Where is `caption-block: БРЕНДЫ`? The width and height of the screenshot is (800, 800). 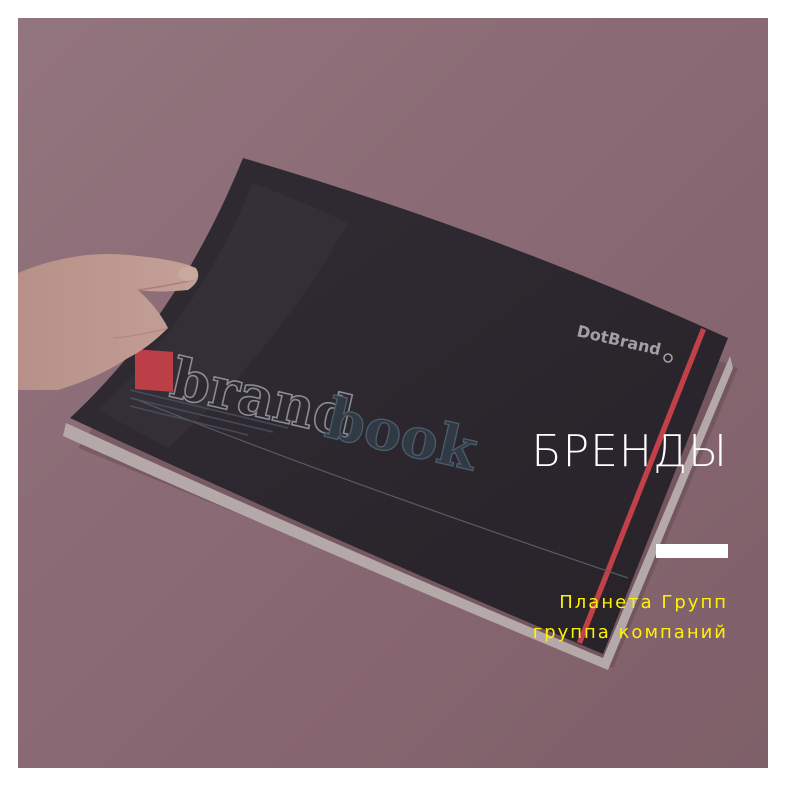 caption-block: БРЕНДЫ is located at coordinates (629, 451).